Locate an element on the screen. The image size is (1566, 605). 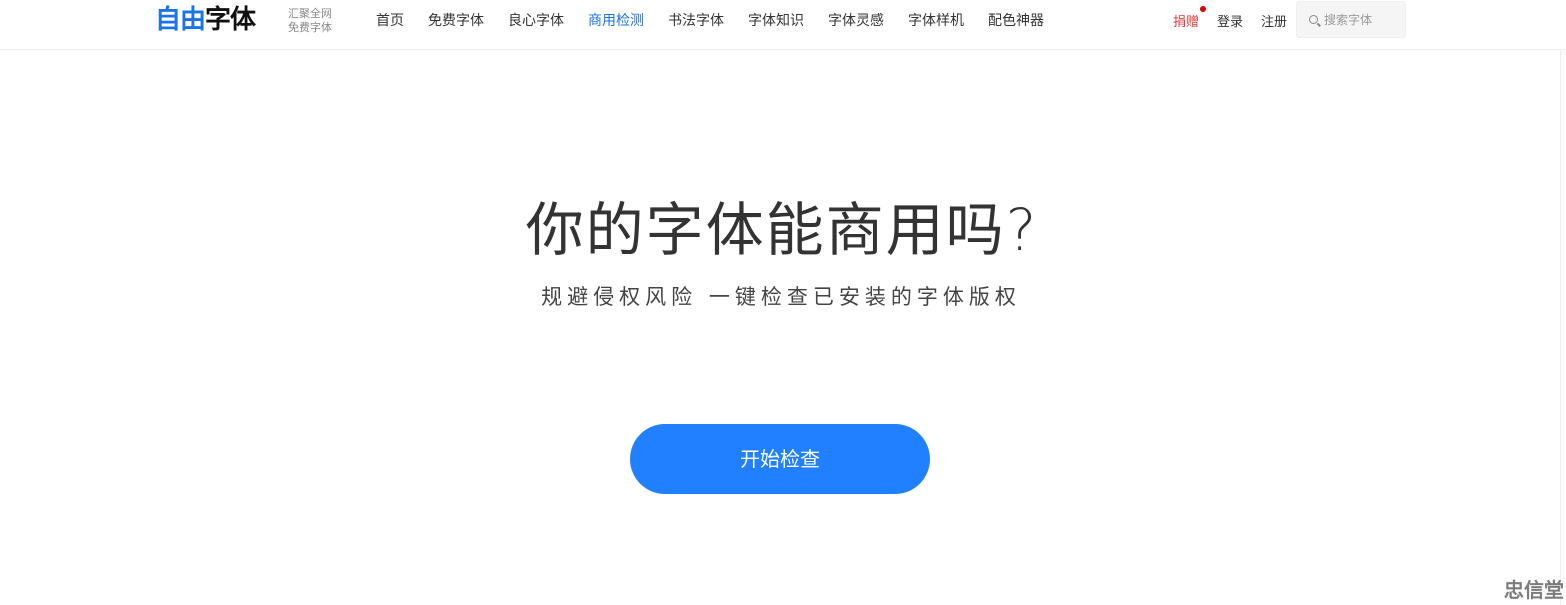
page-scrollbar is located at coordinates (1563, 327).